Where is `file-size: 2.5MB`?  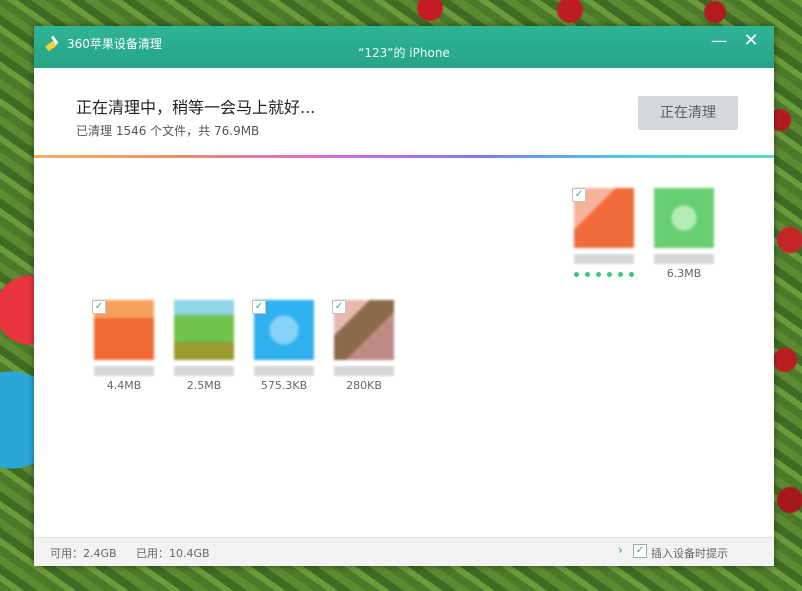 file-size: 2.5MB is located at coordinates (204, 385).